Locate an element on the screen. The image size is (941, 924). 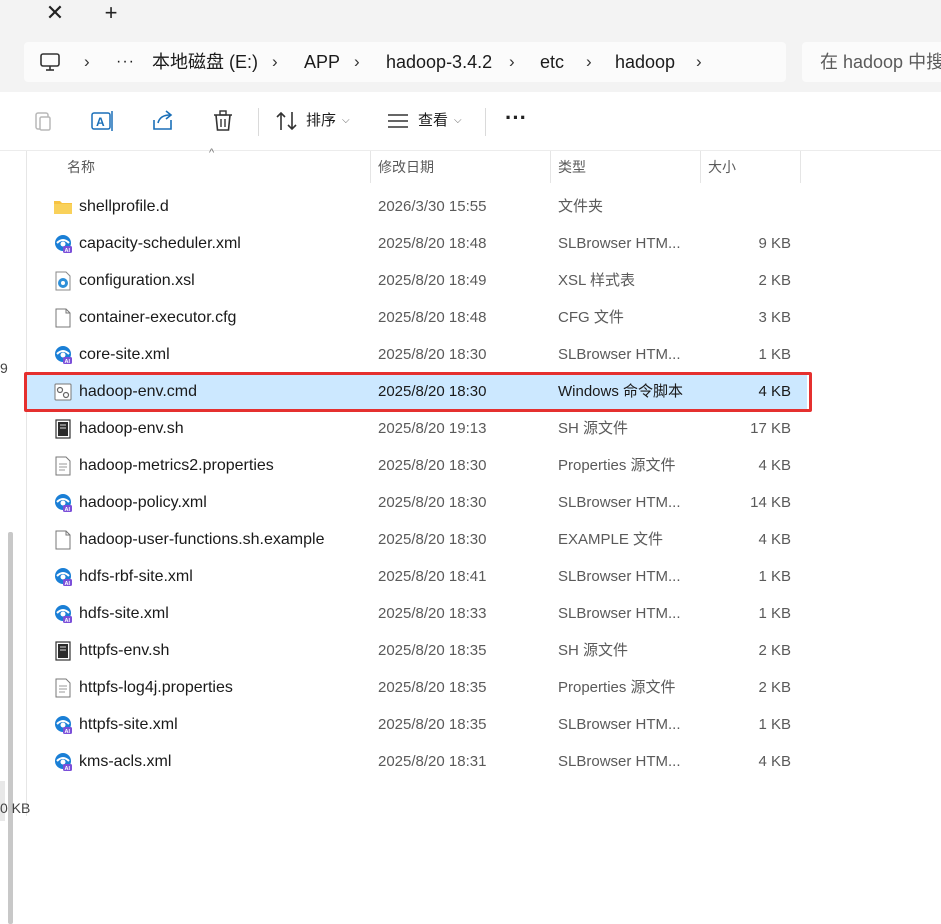
breadcrumb-overflow: ··· is located at coordinates (125, 62).